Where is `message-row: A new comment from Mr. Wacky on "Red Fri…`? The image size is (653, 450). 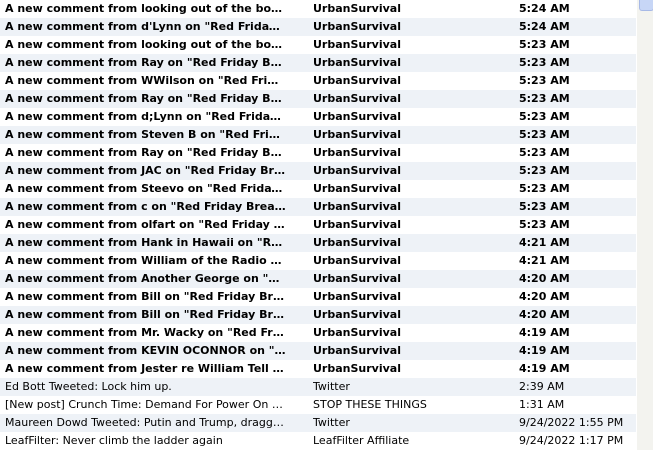
message-row: A new comment from Mr. Wacky on "Red Fri… is located at coordinates (318, 333).